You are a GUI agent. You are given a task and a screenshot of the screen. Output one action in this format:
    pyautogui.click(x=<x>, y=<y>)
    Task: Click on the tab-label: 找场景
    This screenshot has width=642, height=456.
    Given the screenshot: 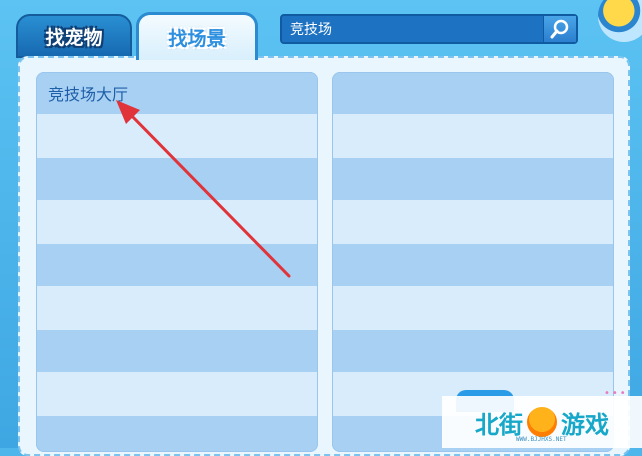 What is the action you would take?
    pyautogui.click(x=197, y=39)
    